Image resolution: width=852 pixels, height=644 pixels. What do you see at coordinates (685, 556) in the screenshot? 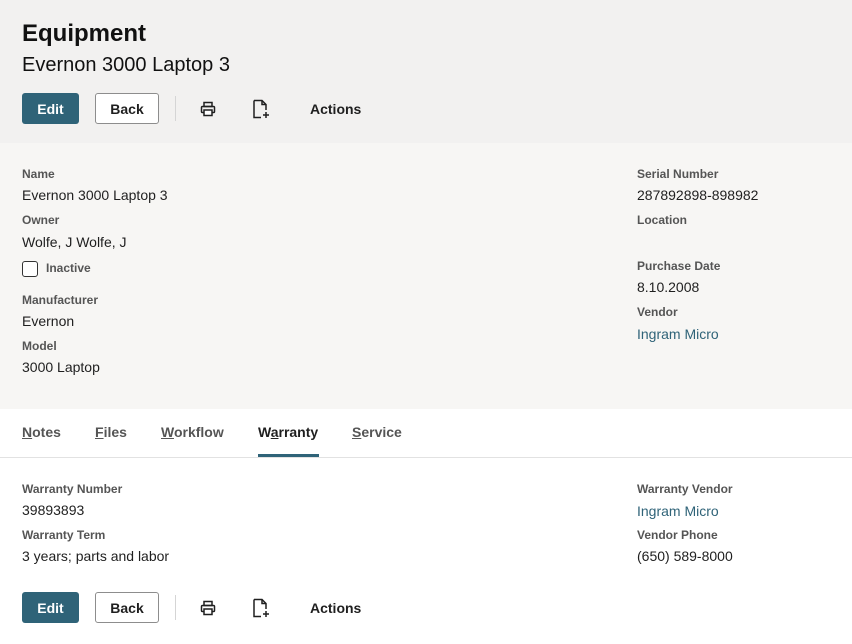
I see `vendor-phone-value: (650) 589-8000` at bounding box center [685, 556].